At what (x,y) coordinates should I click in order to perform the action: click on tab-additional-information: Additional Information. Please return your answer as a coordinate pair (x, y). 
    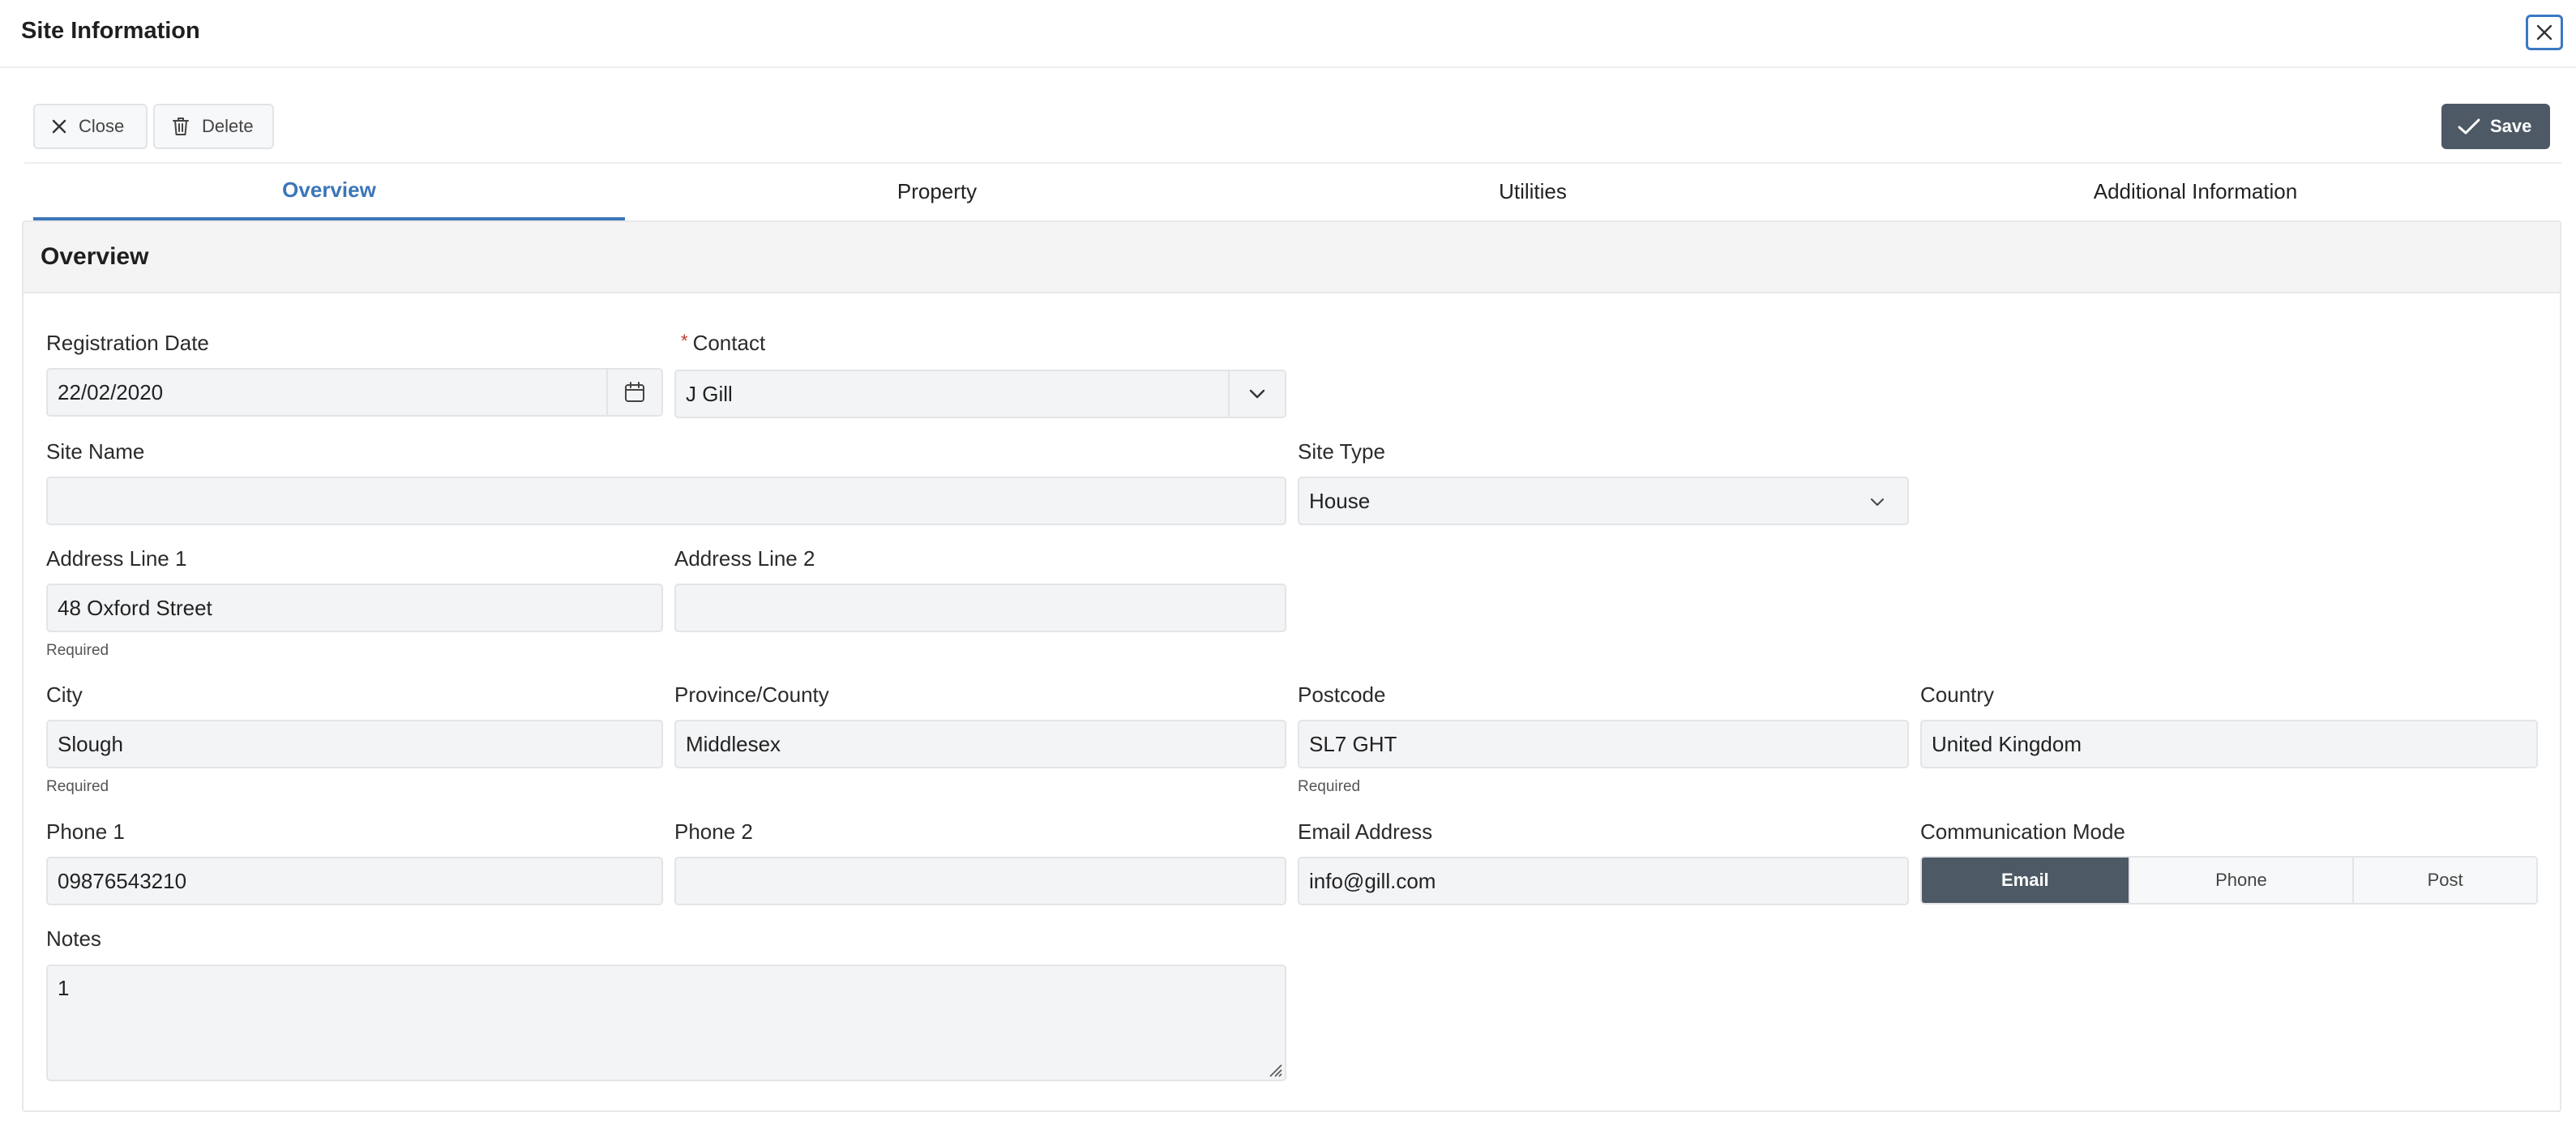
    Looking at the image, I should click on (2195, 191).